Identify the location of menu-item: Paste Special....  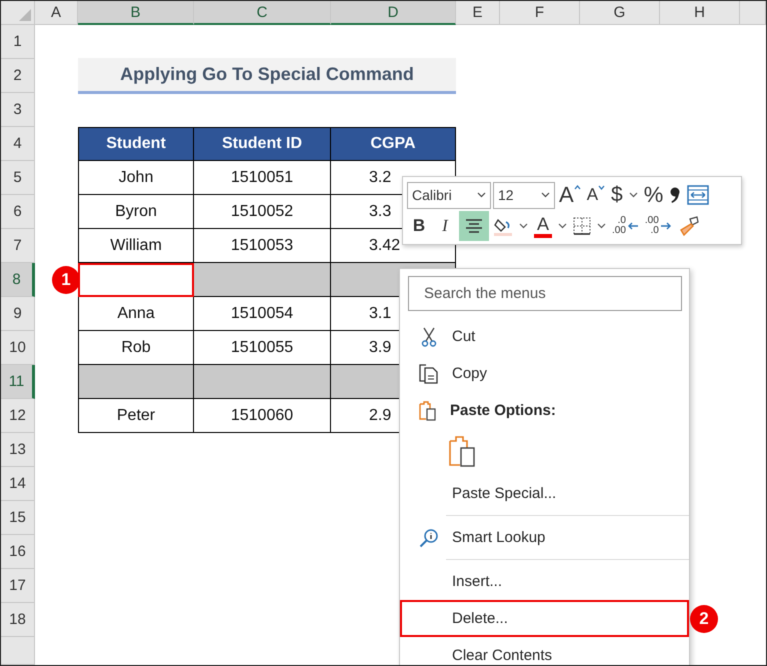
(544, 493).